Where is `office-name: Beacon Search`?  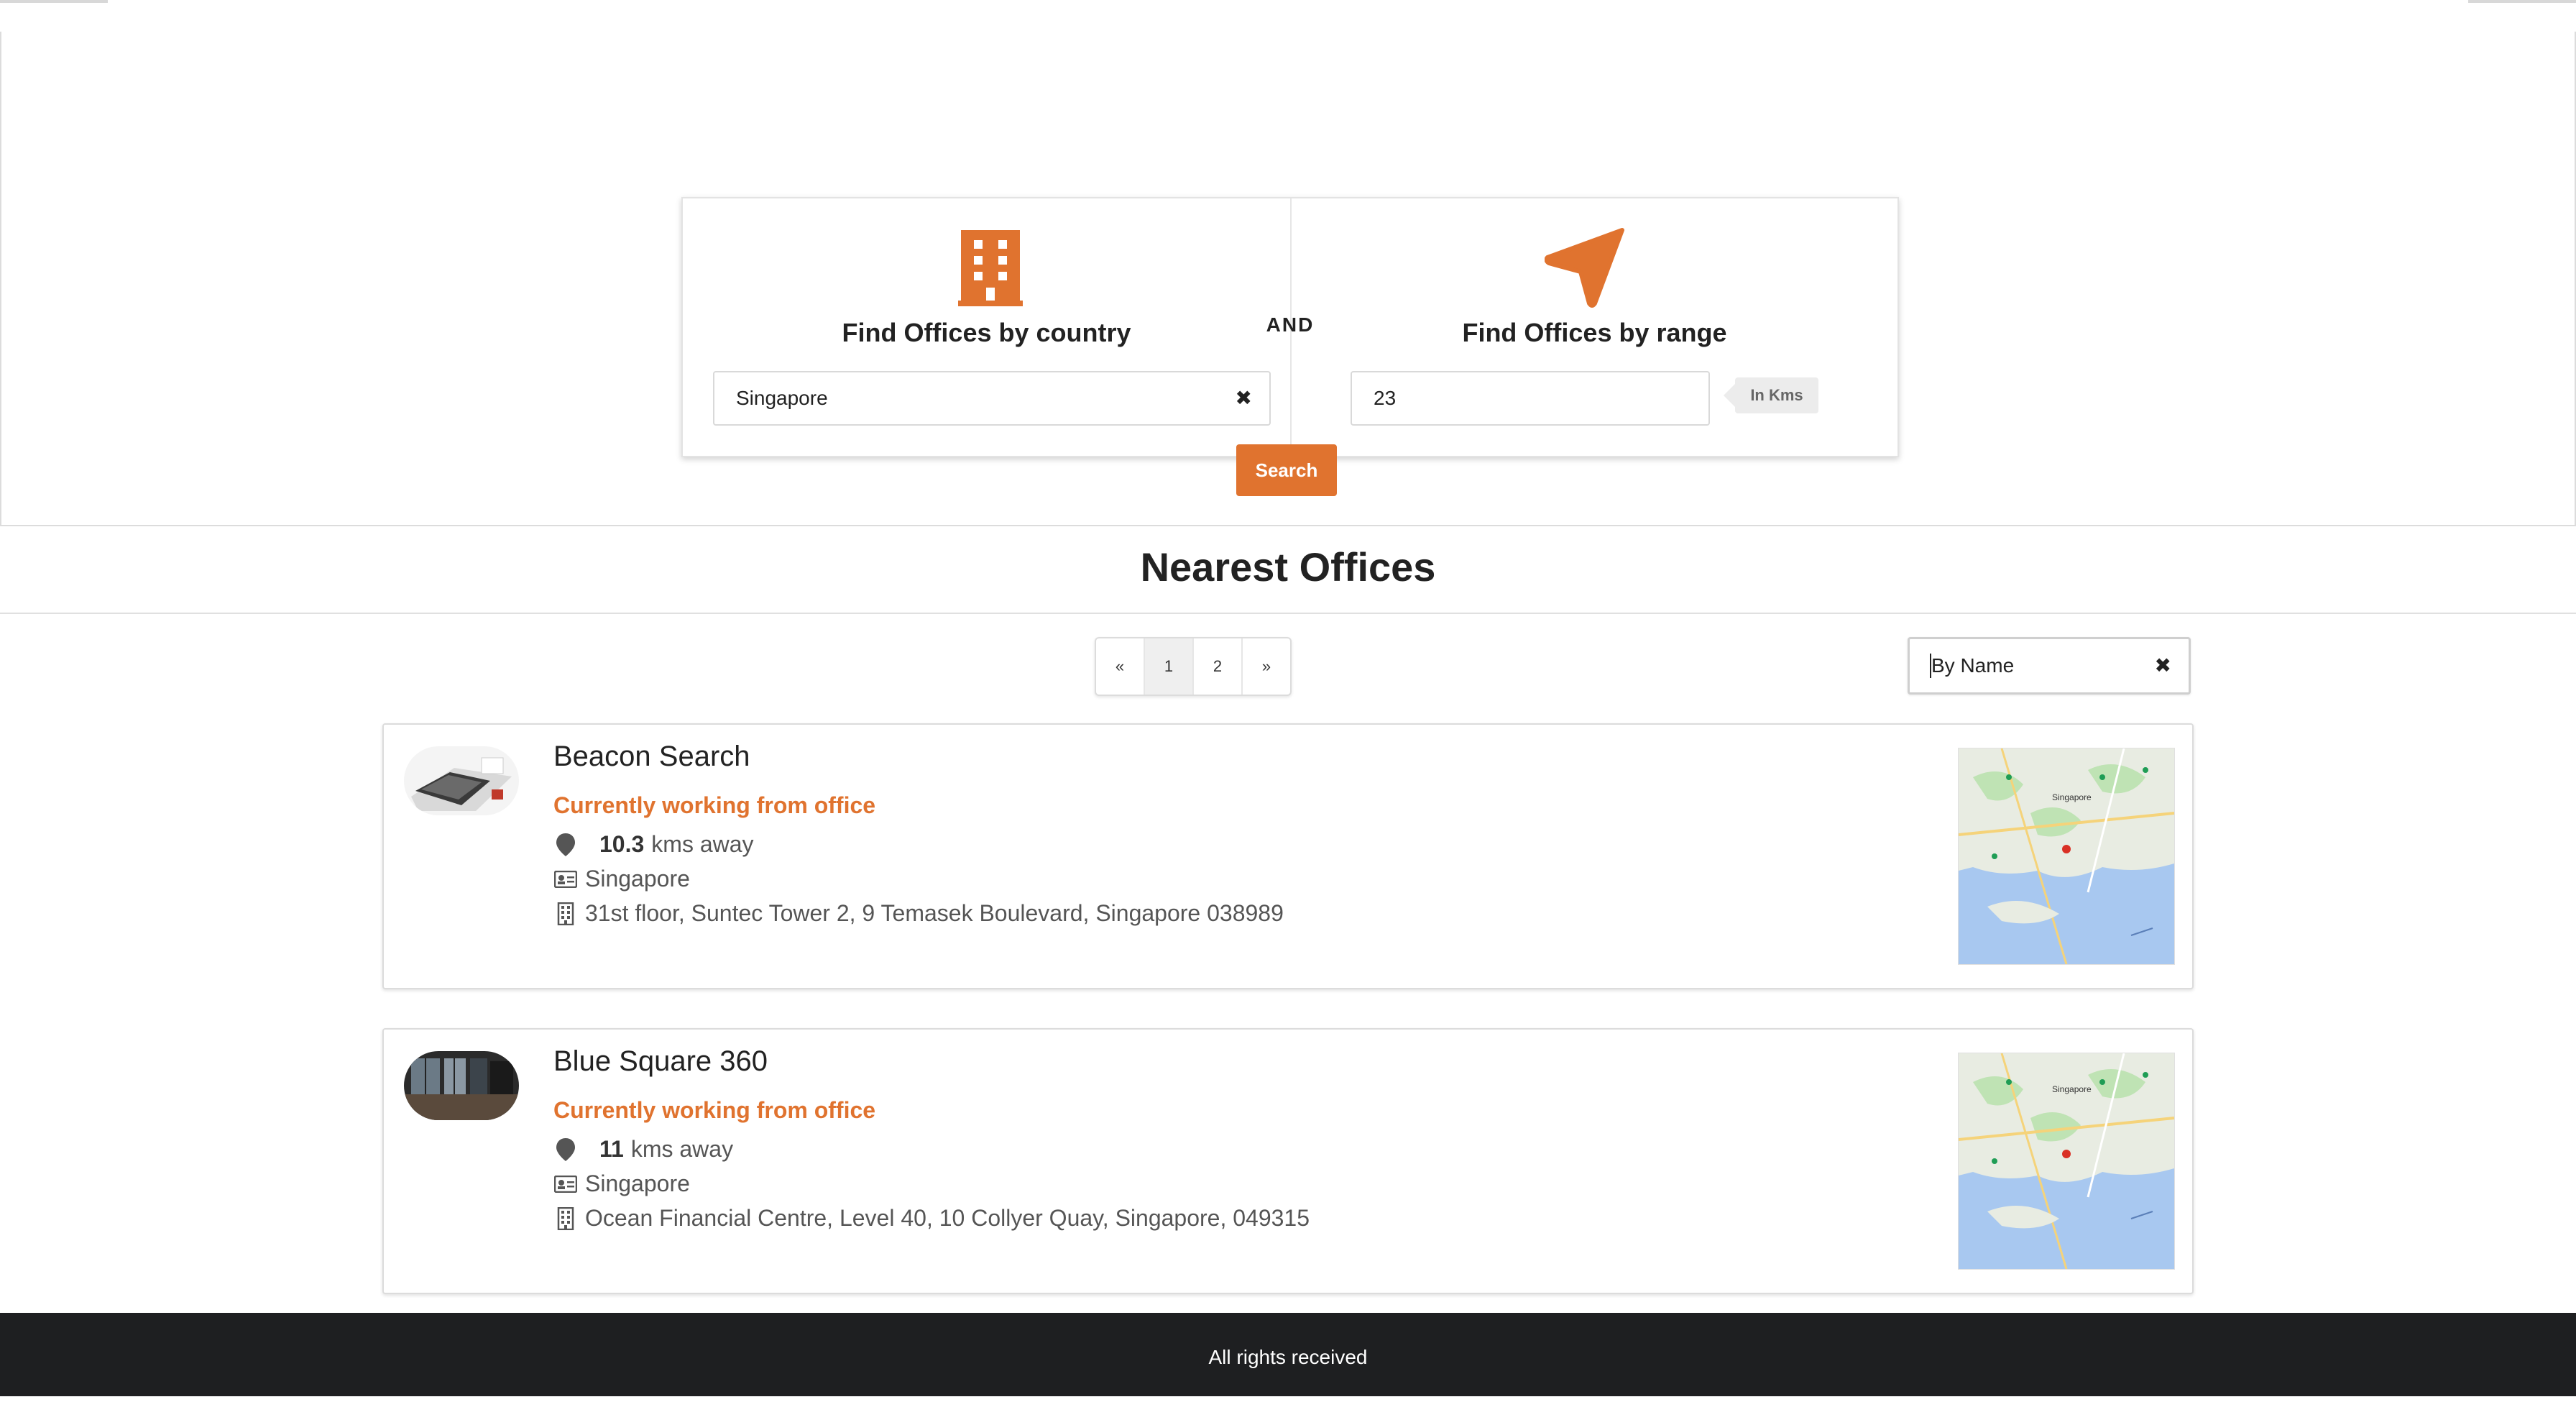
office-name: Beacon Search is located at coordinates (651, 757).